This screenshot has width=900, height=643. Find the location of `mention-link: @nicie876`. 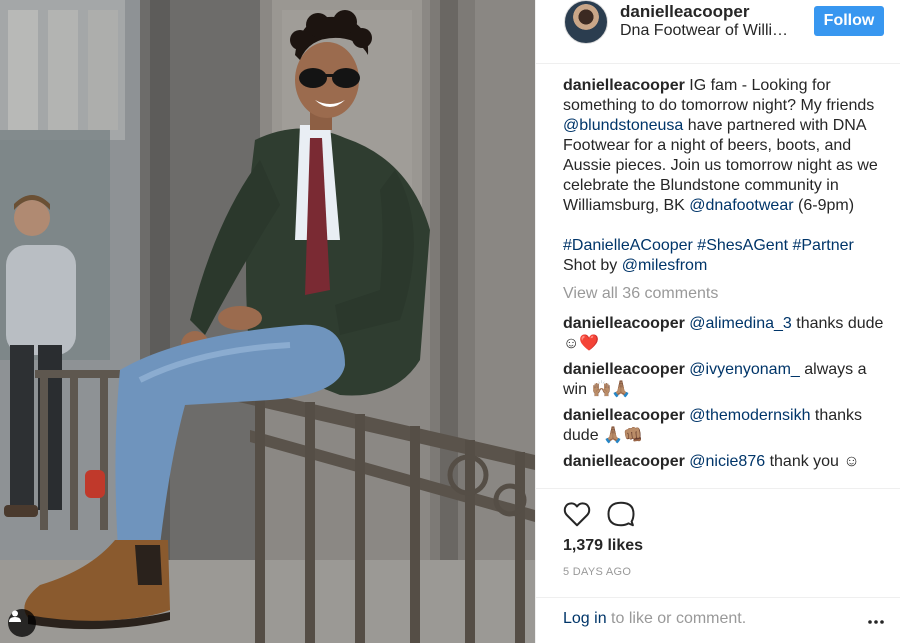

mention-link: @nicie876 is located at coordinates (727, 461).